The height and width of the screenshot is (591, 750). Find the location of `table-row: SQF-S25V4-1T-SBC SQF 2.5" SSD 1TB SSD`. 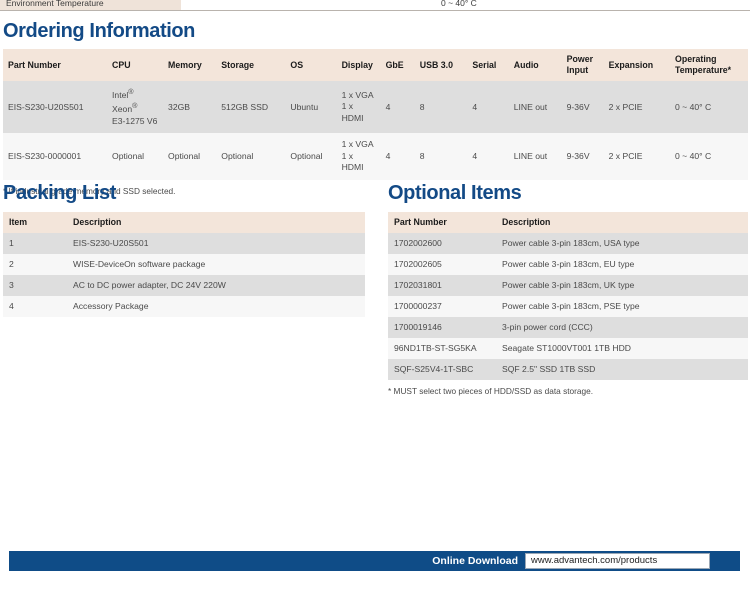

table-row: SQF-S25V4-1T-SBC SQF 2.5" SSD 1TB SSD is located at coordinates (568, 369).